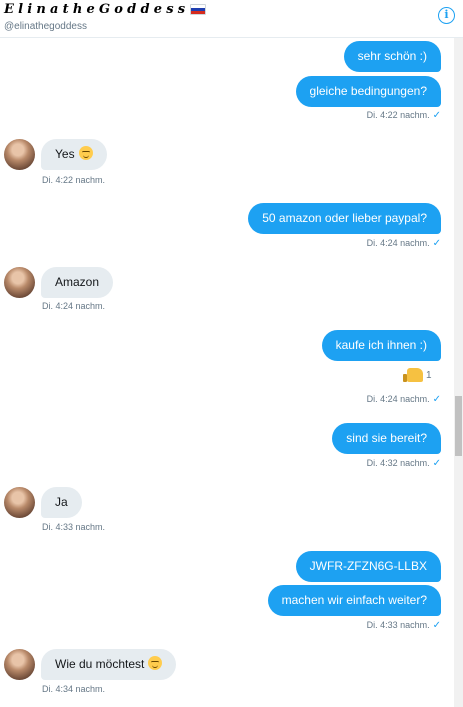 Image resolution: width=463 pixels, height=707 pixels. What do you see at coordinates (96, 9) in the screenshot?
I see `conversation-title: ElinatheGoddess` at bounding box center [96, 9].